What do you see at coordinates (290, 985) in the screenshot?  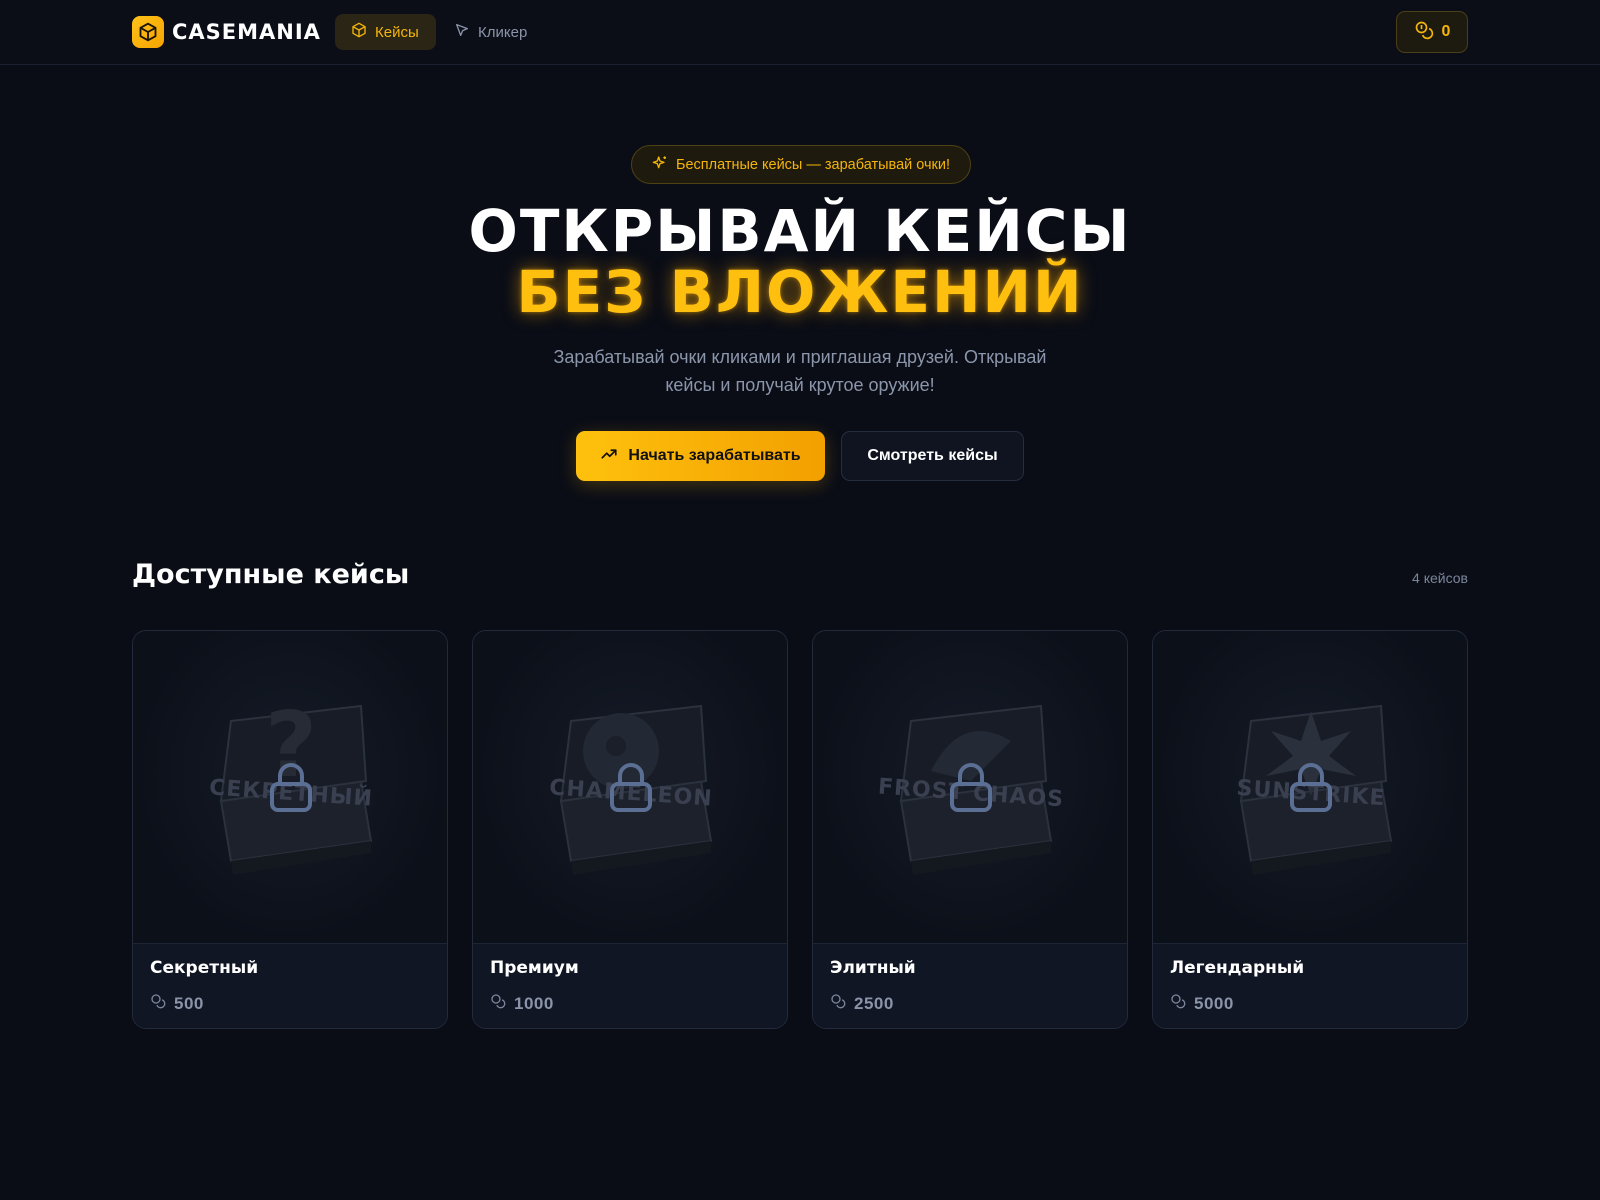 I see `case-card-footer: Секретный 500` at bounding box center [290, 985].